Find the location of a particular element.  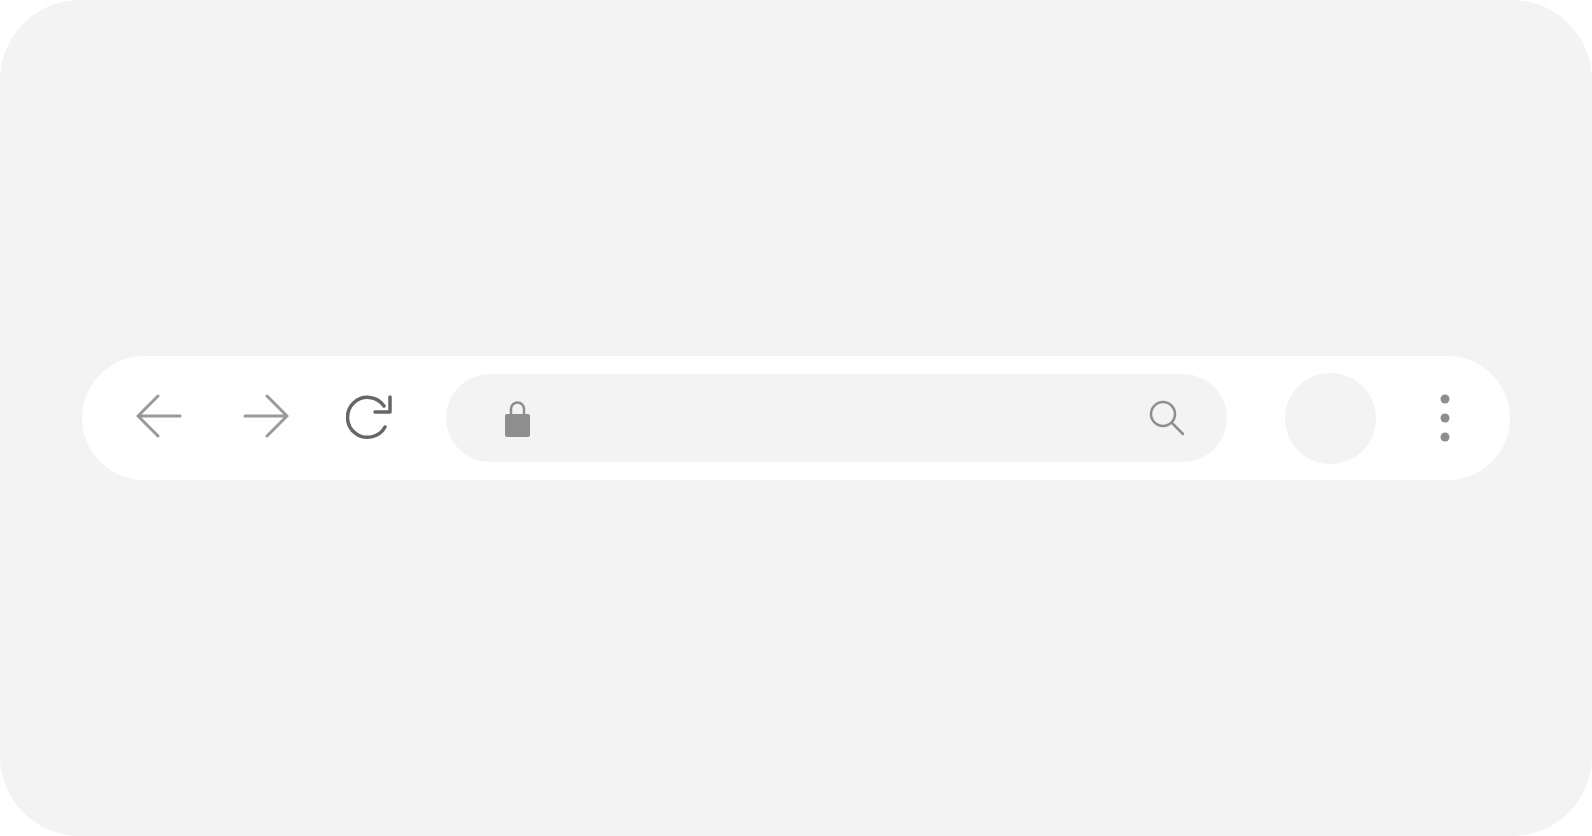

more-menu-icon is located at coordinates (1445, 418).